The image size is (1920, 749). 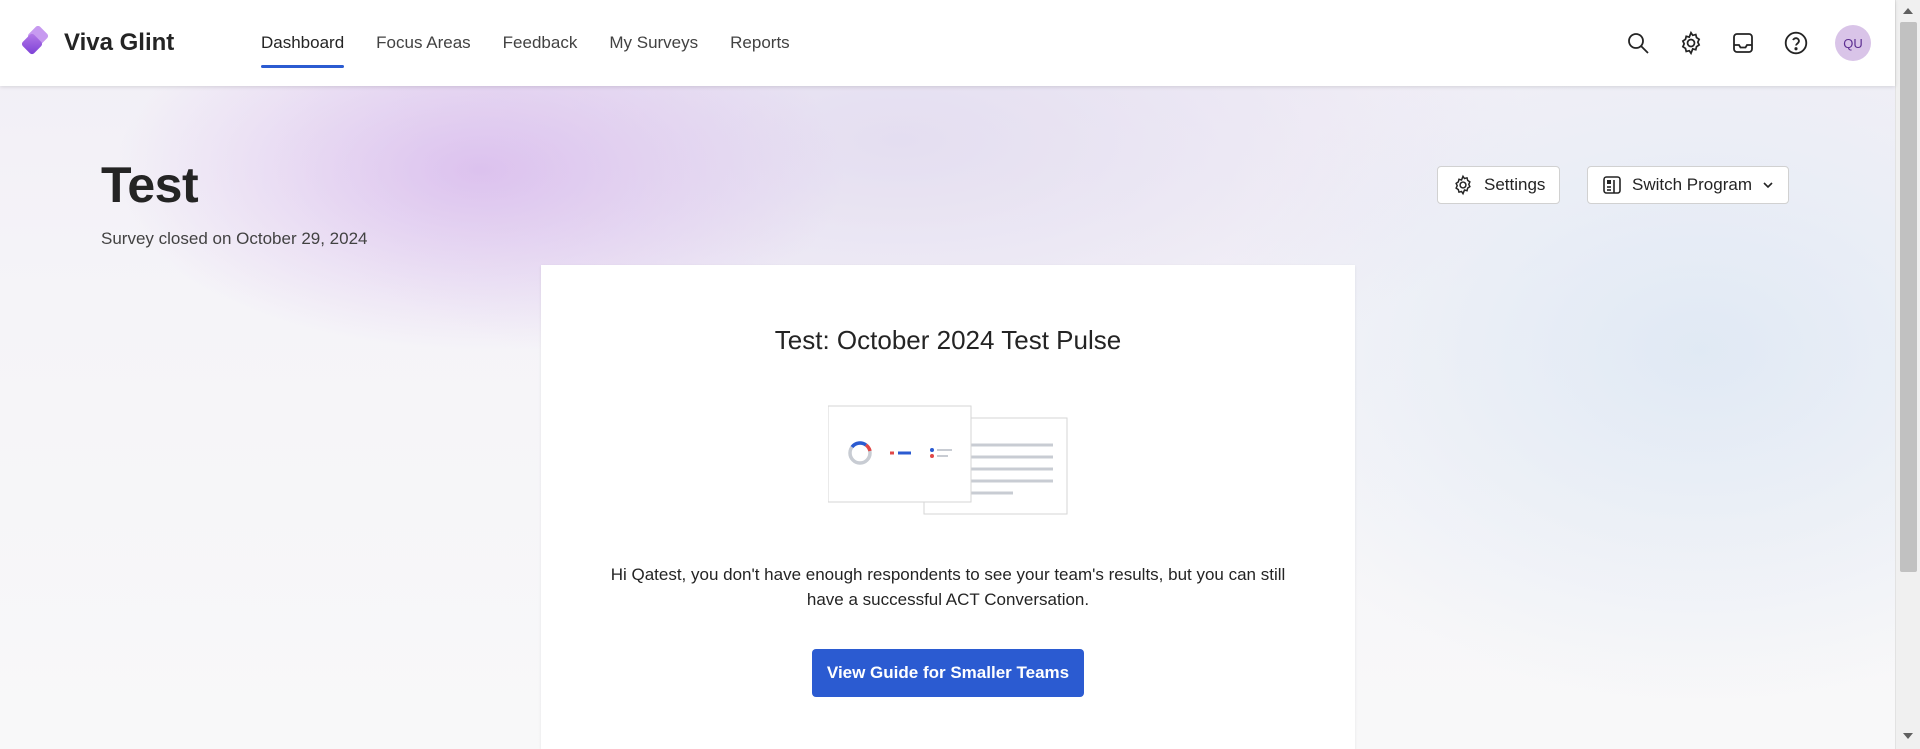 What do you see at coordinates (1908, 11) in the screenshot?
I see `scroll-up-arrow-icon` at bounding box center [1908, 11].